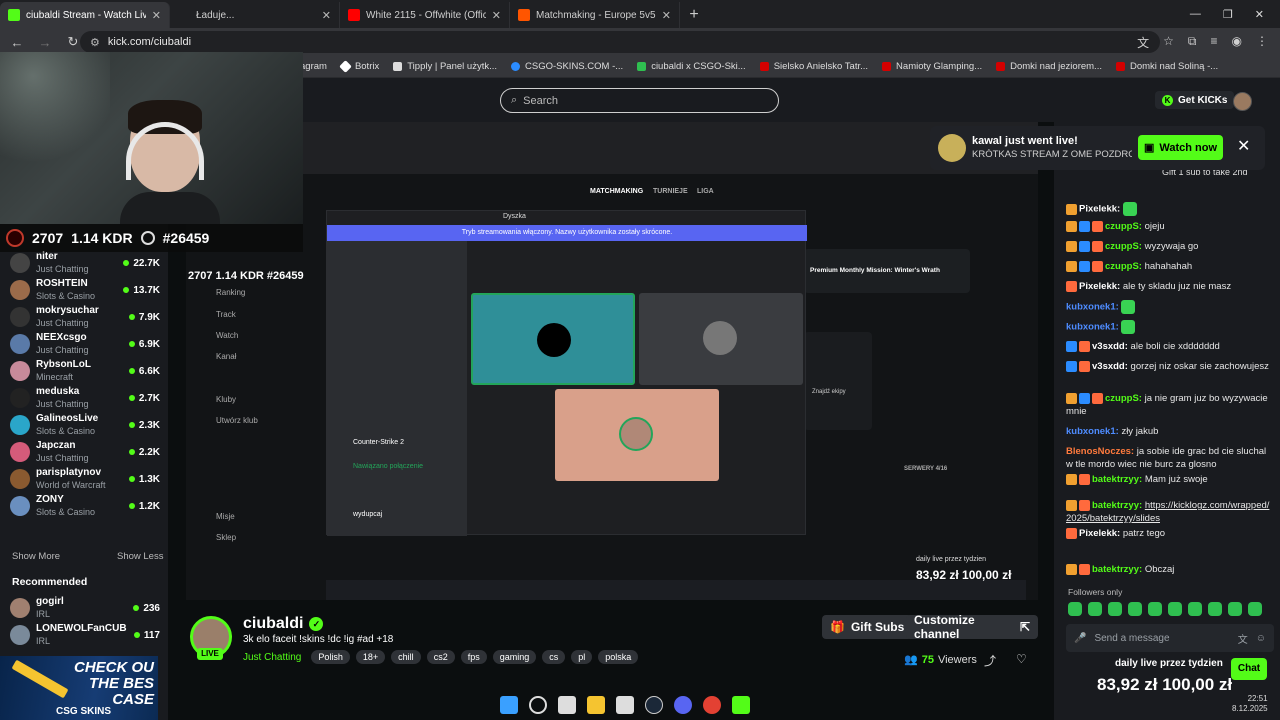 The width and height of the screenshot is (1280, 720). I want to click on customize-channel-button: Customize channel ⇱, so click(972, 627).